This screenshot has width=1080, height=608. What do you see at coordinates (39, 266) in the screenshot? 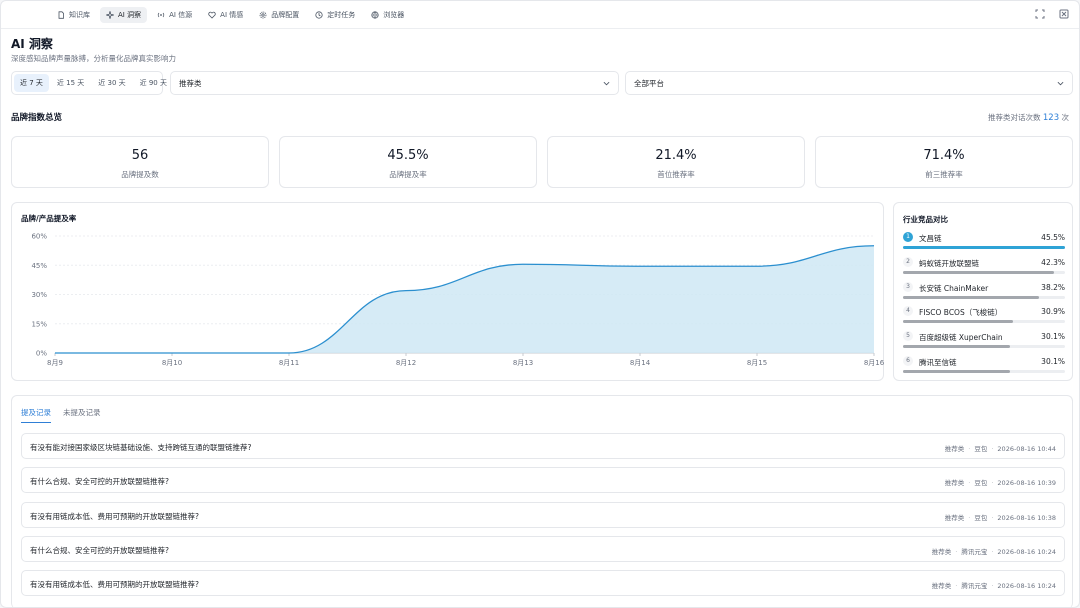
I see `y-tick-label: 45%` at bounding box center [39, 266].